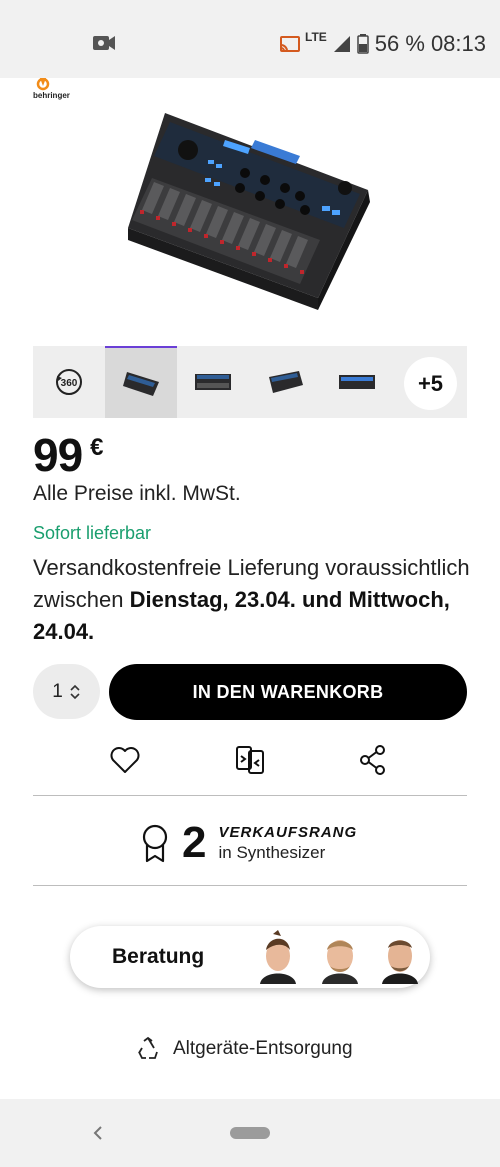 This screenshot has height=1167, width=500. I want to click on thumbnail-360-view: 360, so click(69, 382).